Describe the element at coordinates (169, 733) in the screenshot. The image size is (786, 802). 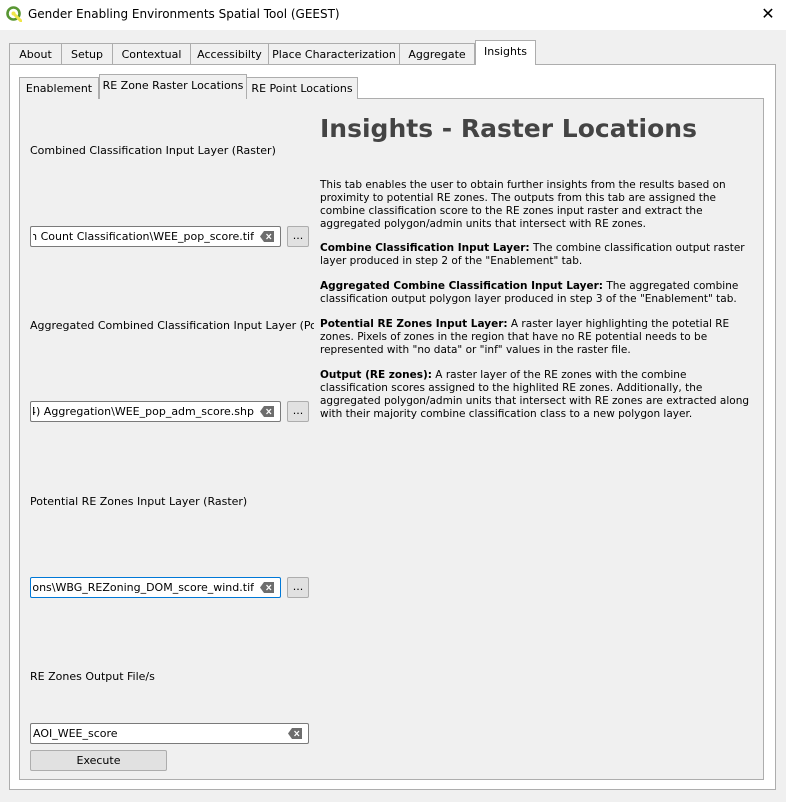
I see `output-file-input: AOI_WEE_score` at that location.